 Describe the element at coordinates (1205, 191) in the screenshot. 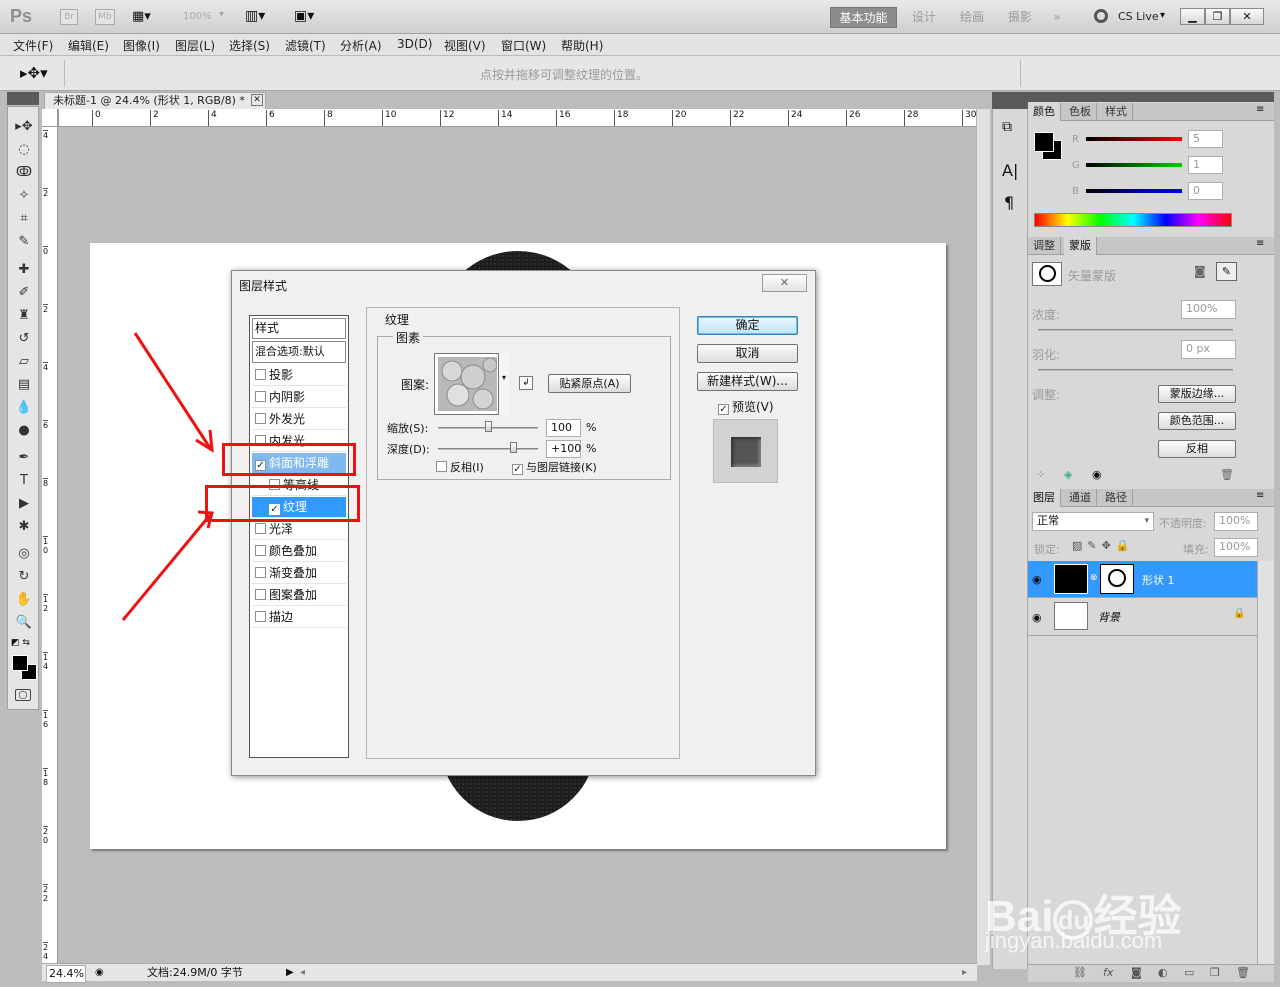

I see `b-field: 0` at that location.